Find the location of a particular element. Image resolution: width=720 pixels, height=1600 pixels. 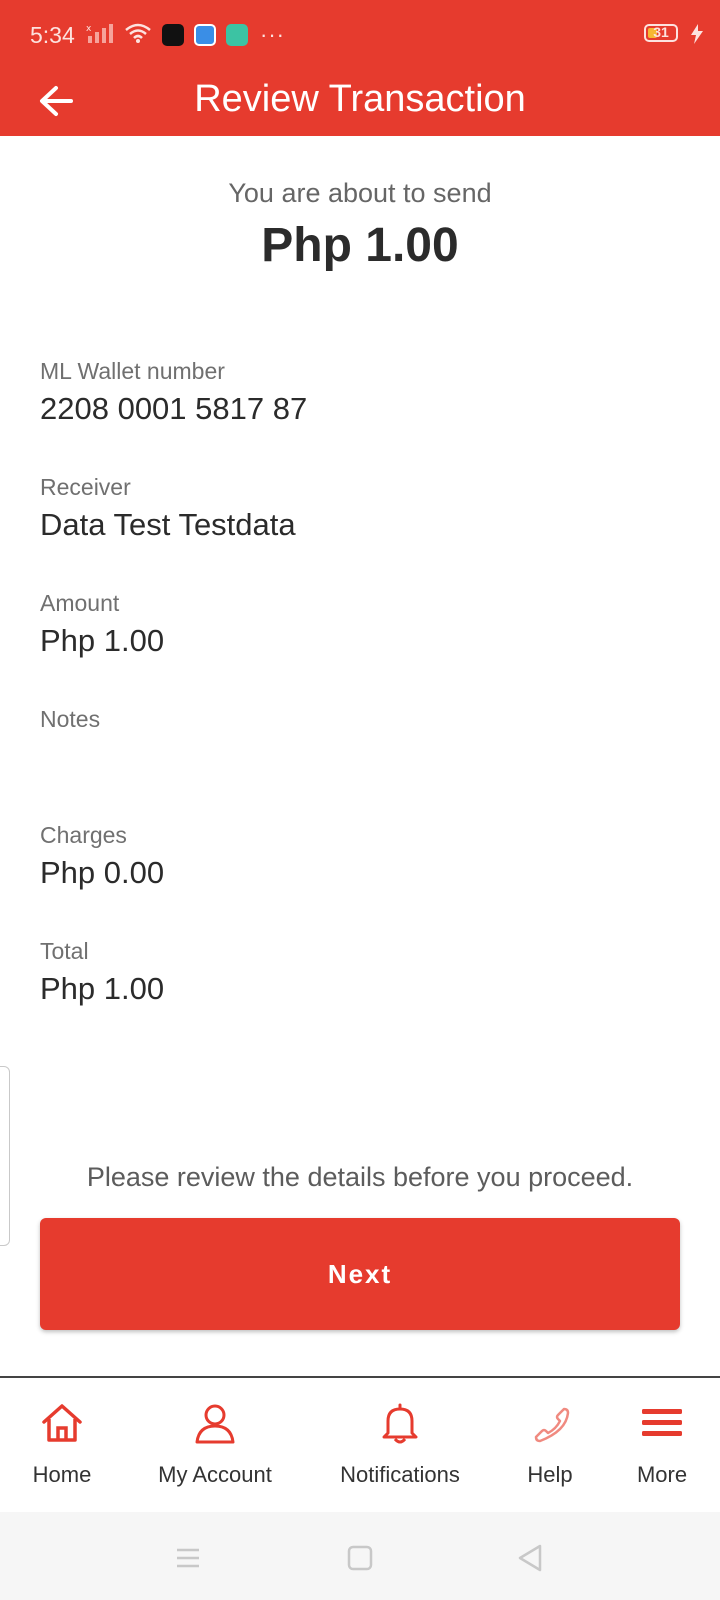

recent-apps-button is located at coordinates (188, 1560).